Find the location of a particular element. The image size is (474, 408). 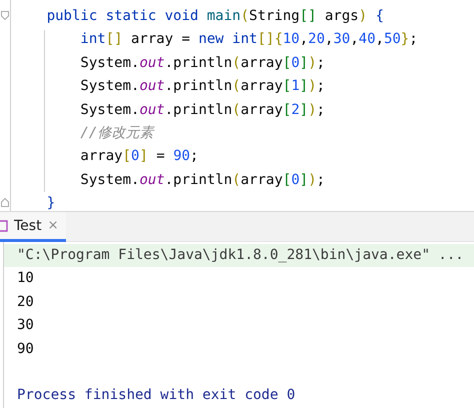

code-line: public static void main(String[] args) { is located at coordinates (215, 16).